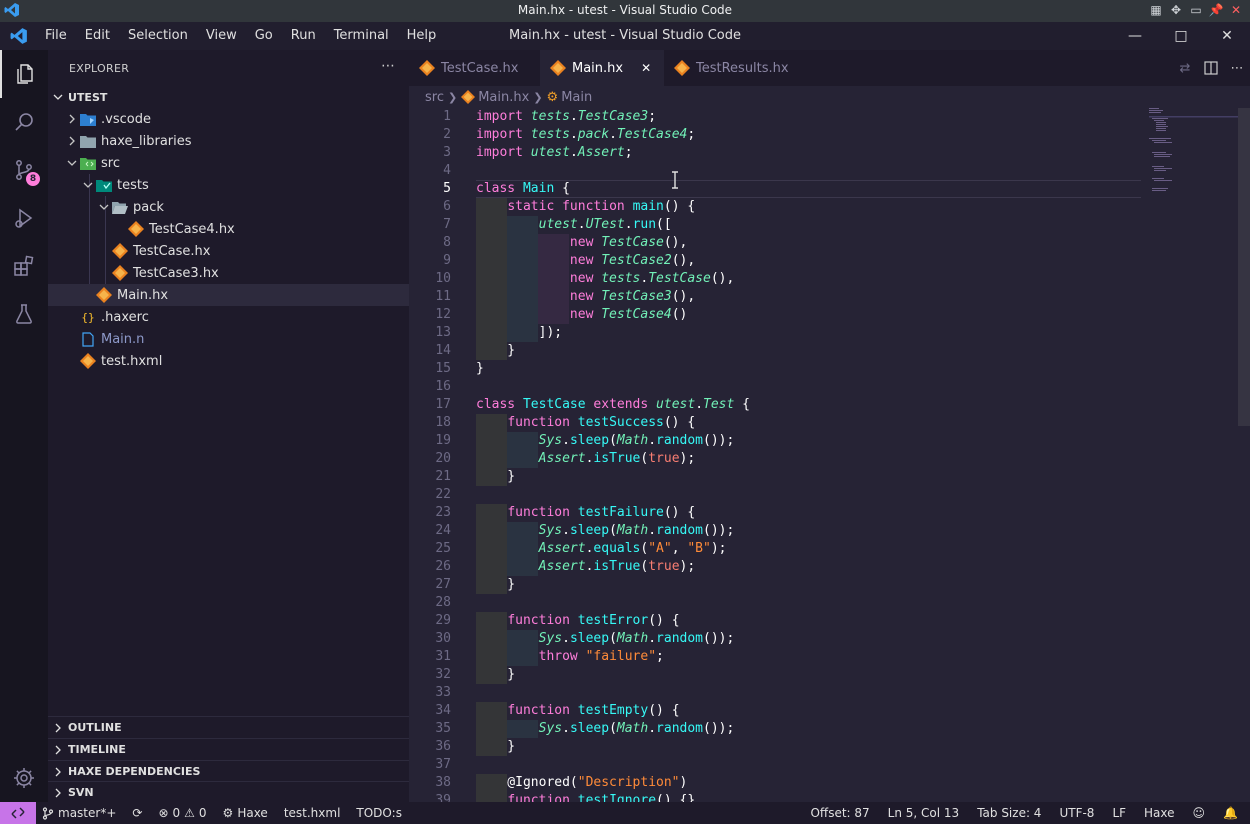 The width and height of the screenshot is (1250, 824). Describe the element at coordinates (503, 97) in the screenshot. I see `breadcrumb-file: Main.hx` at that location.